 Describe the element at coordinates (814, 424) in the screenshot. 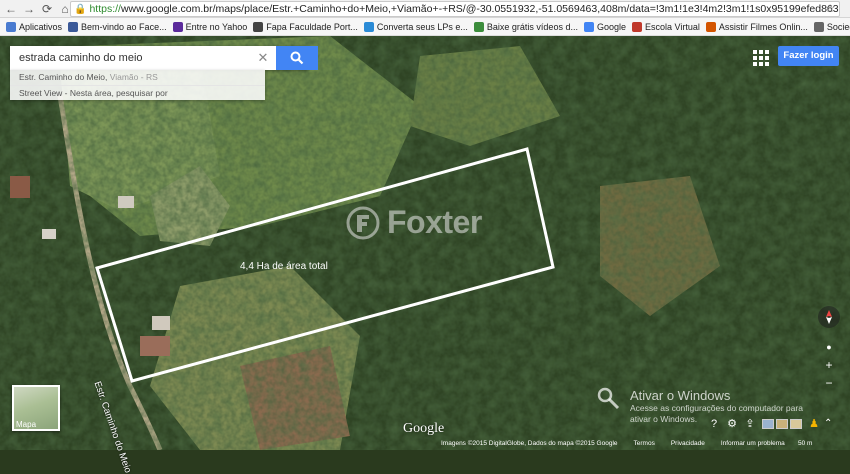

I see `pegman-street-view-icon: ♟` at that location.